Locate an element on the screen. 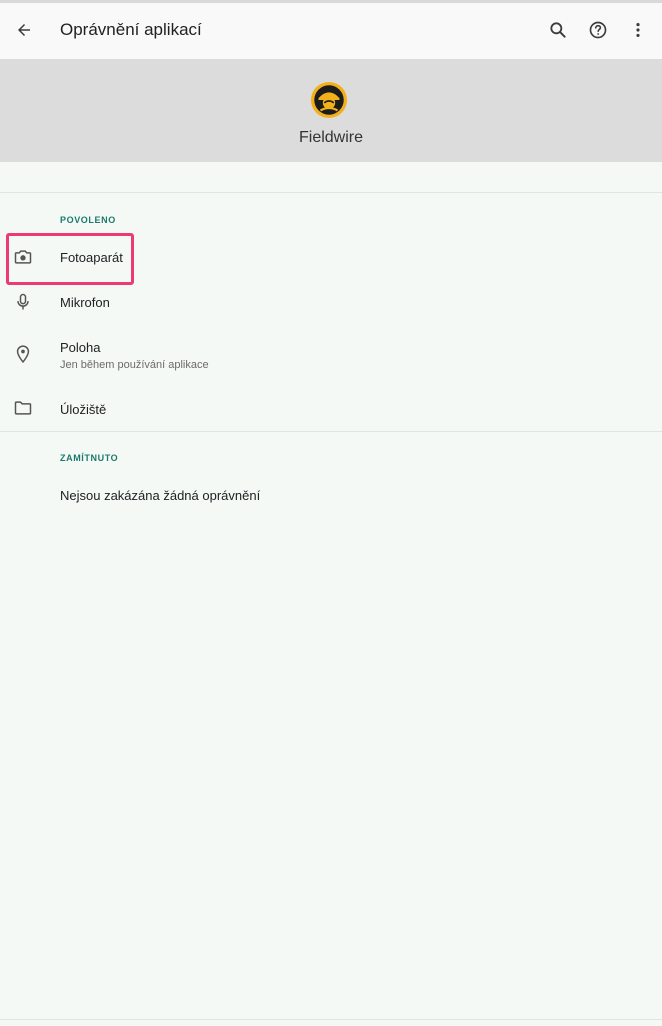 This screenshot has width=662, height=1026. app-header: Fieldwire is located at coordinates (331, 110).